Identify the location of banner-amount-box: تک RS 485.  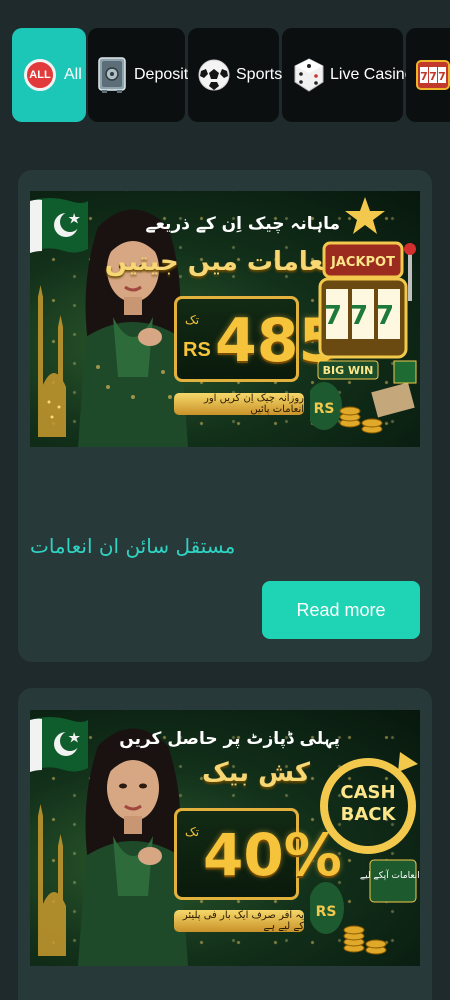
(257, 339).